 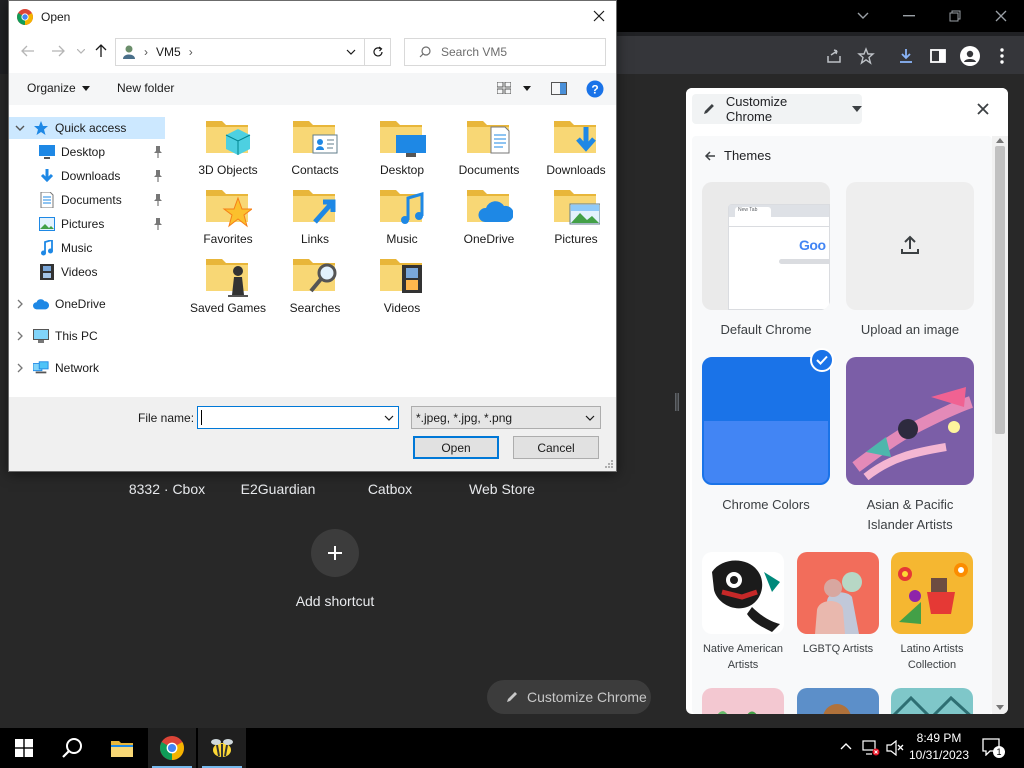 What do you see at coordinates (87, 336) in the screenshot?
I see `nav-item-this-pc: This PC` at bounding box center [87, 336].